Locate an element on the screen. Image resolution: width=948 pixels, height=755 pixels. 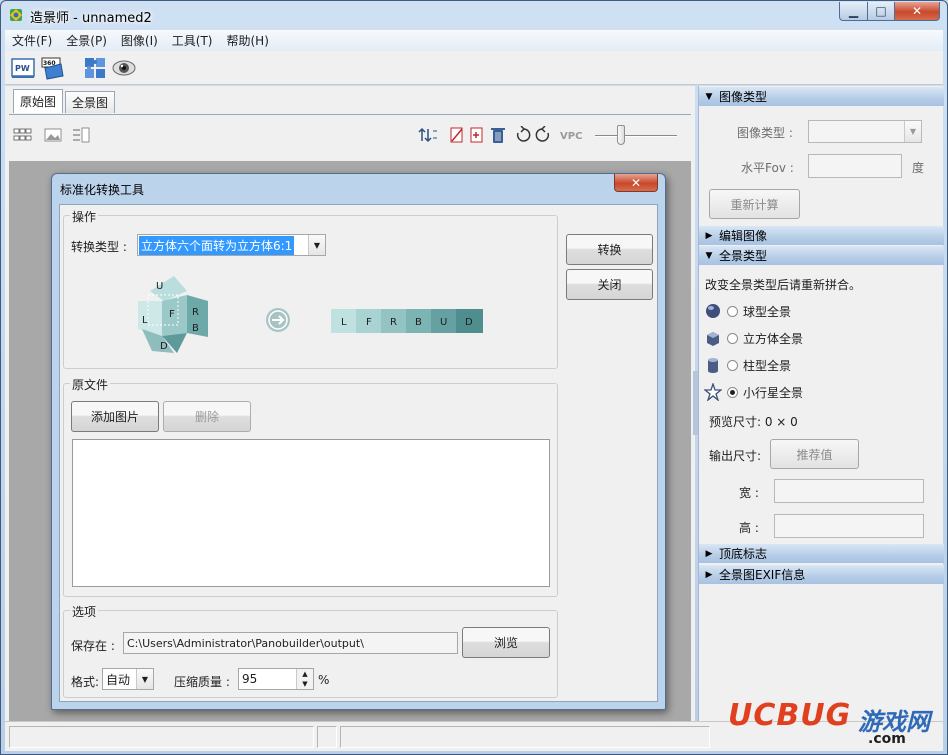
app-icon is located at coordinates (16, 15).